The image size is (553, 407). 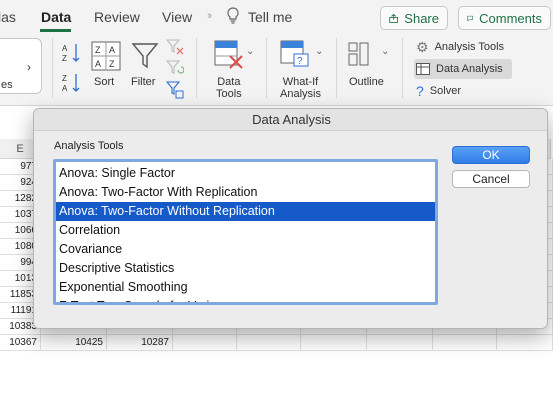 What do you see at coordinates (469, 47) in the screenshot?
I see `analysis-tools-label: Analysis Tools` at bounding box center [469, 47].